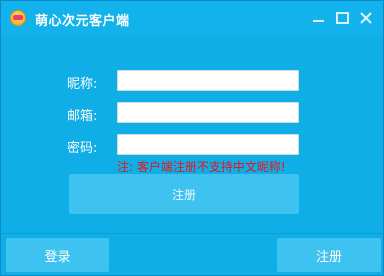  What do you see at coordinates (82, 148) in the screenshot?
I see `password-label: 密码:` at bounding box center [82, 148].